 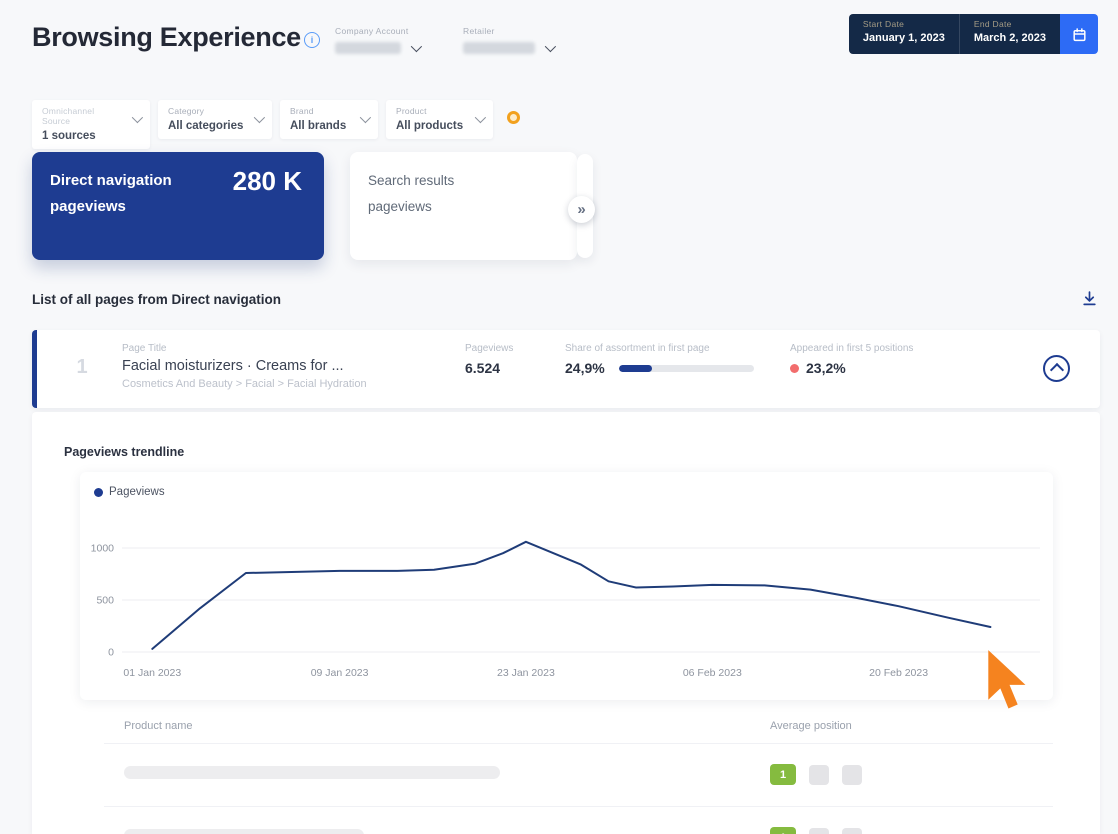 I want to click on filter-brand: Brand All brands, so click(x=329, y=119).